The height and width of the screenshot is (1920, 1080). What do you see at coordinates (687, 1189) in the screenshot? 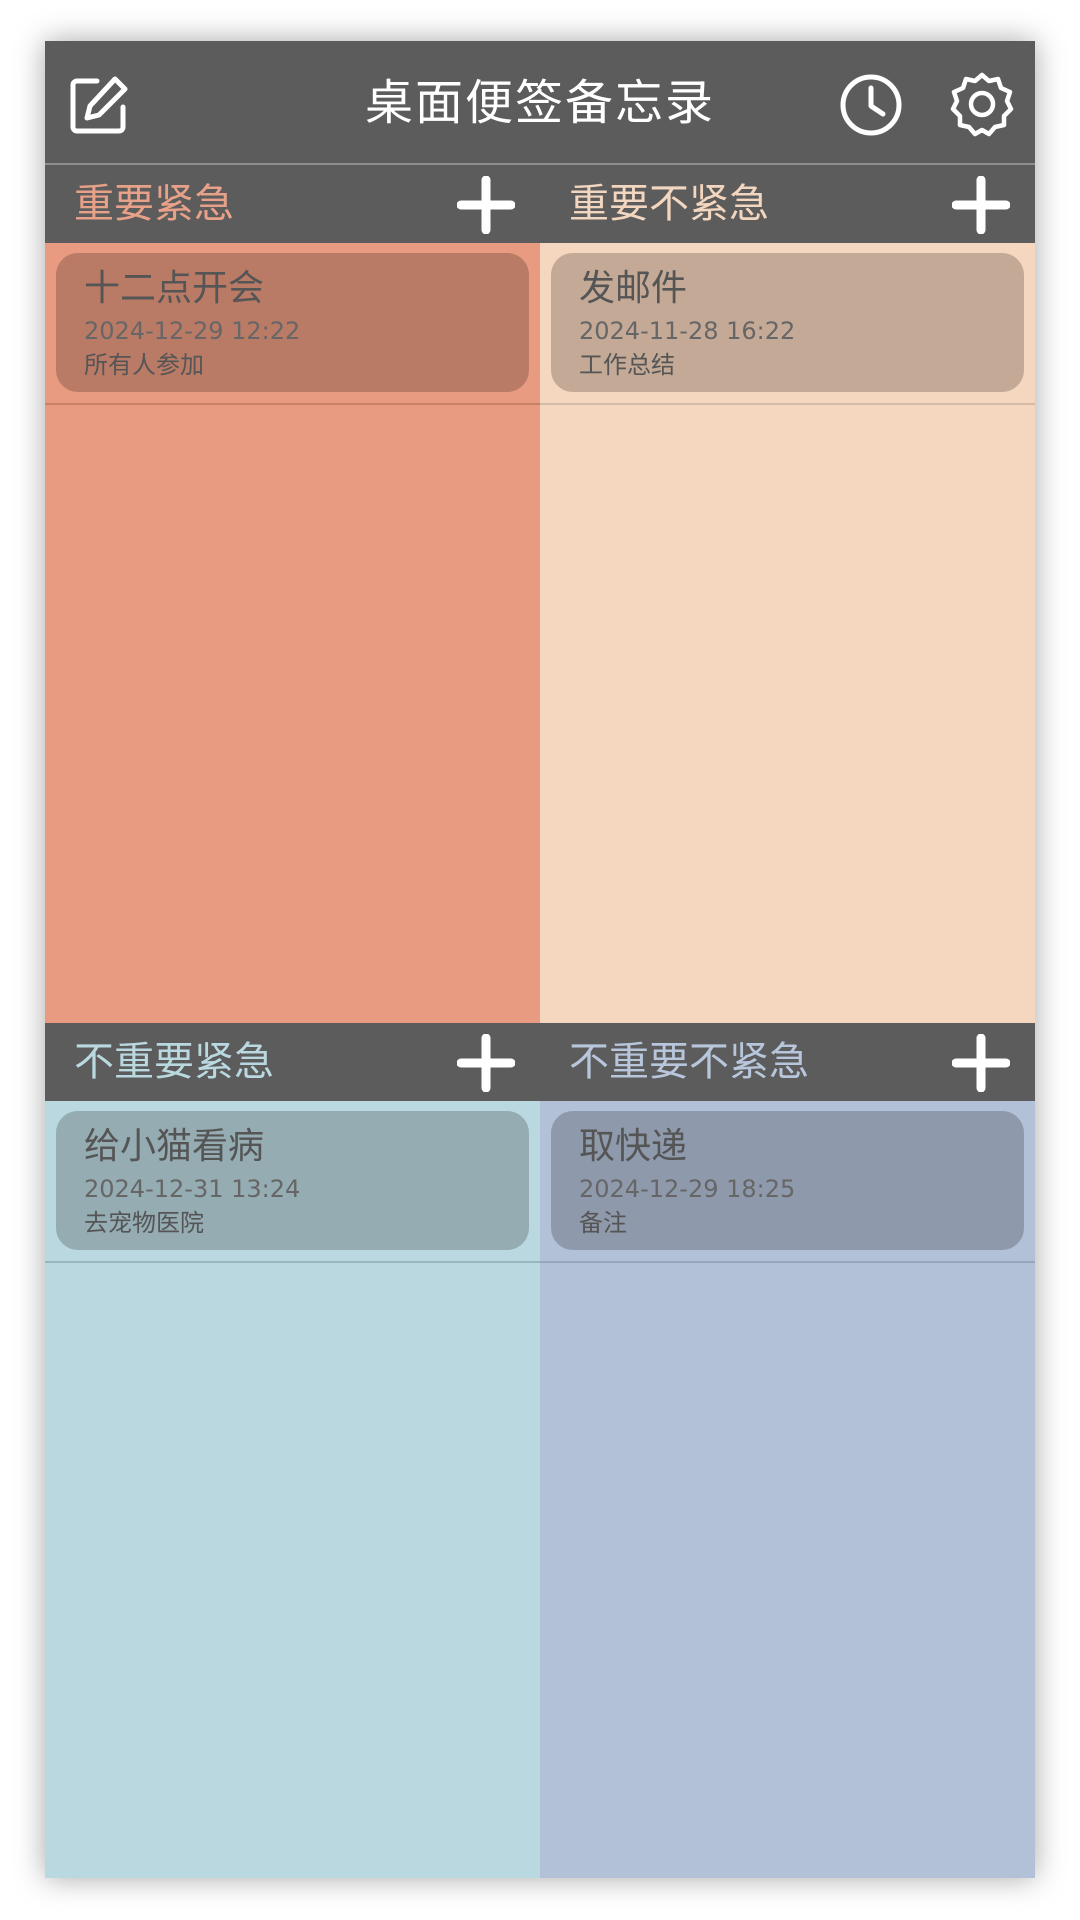
I see `note-datetime: 2024-12-29 18:25` at bounding box center [687, 1189].